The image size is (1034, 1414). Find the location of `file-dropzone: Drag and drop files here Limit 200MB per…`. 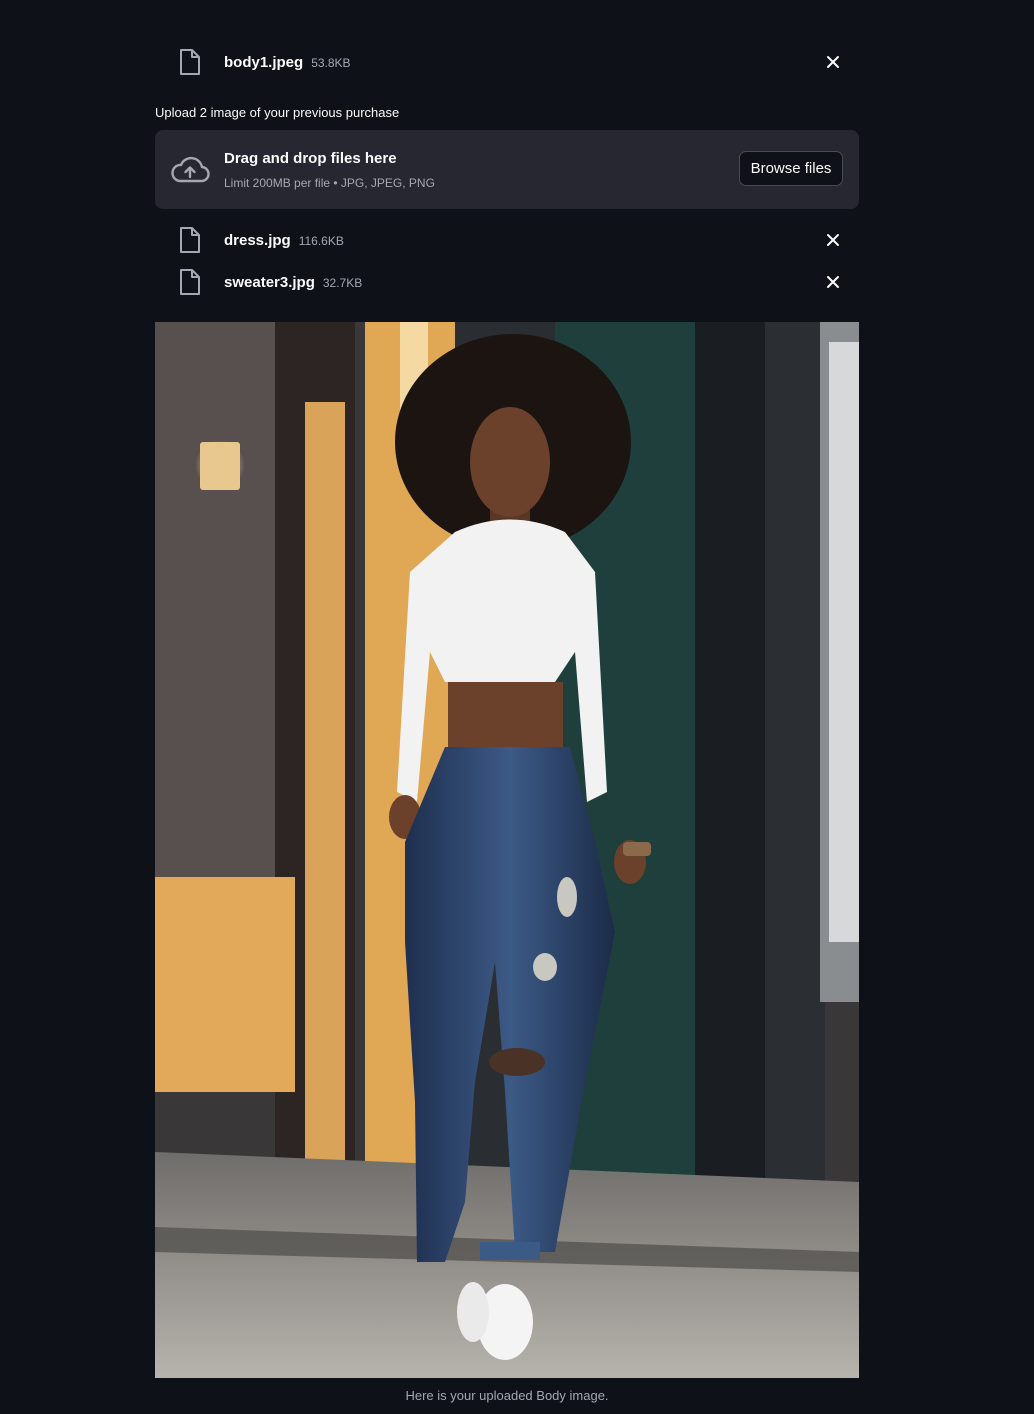

file-dropzone: Drag and drop files here Limit 200MB per… is located at coordinates (507, 169).